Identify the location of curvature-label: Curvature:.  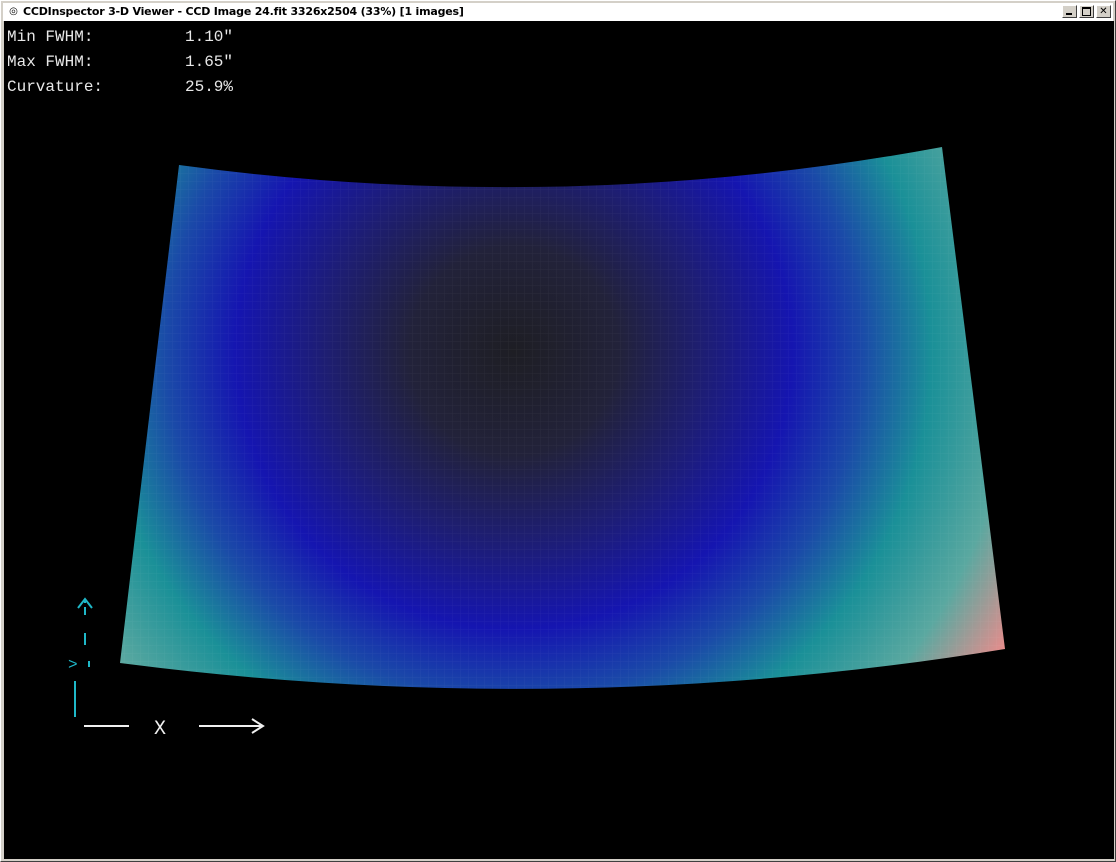
(55, 87).